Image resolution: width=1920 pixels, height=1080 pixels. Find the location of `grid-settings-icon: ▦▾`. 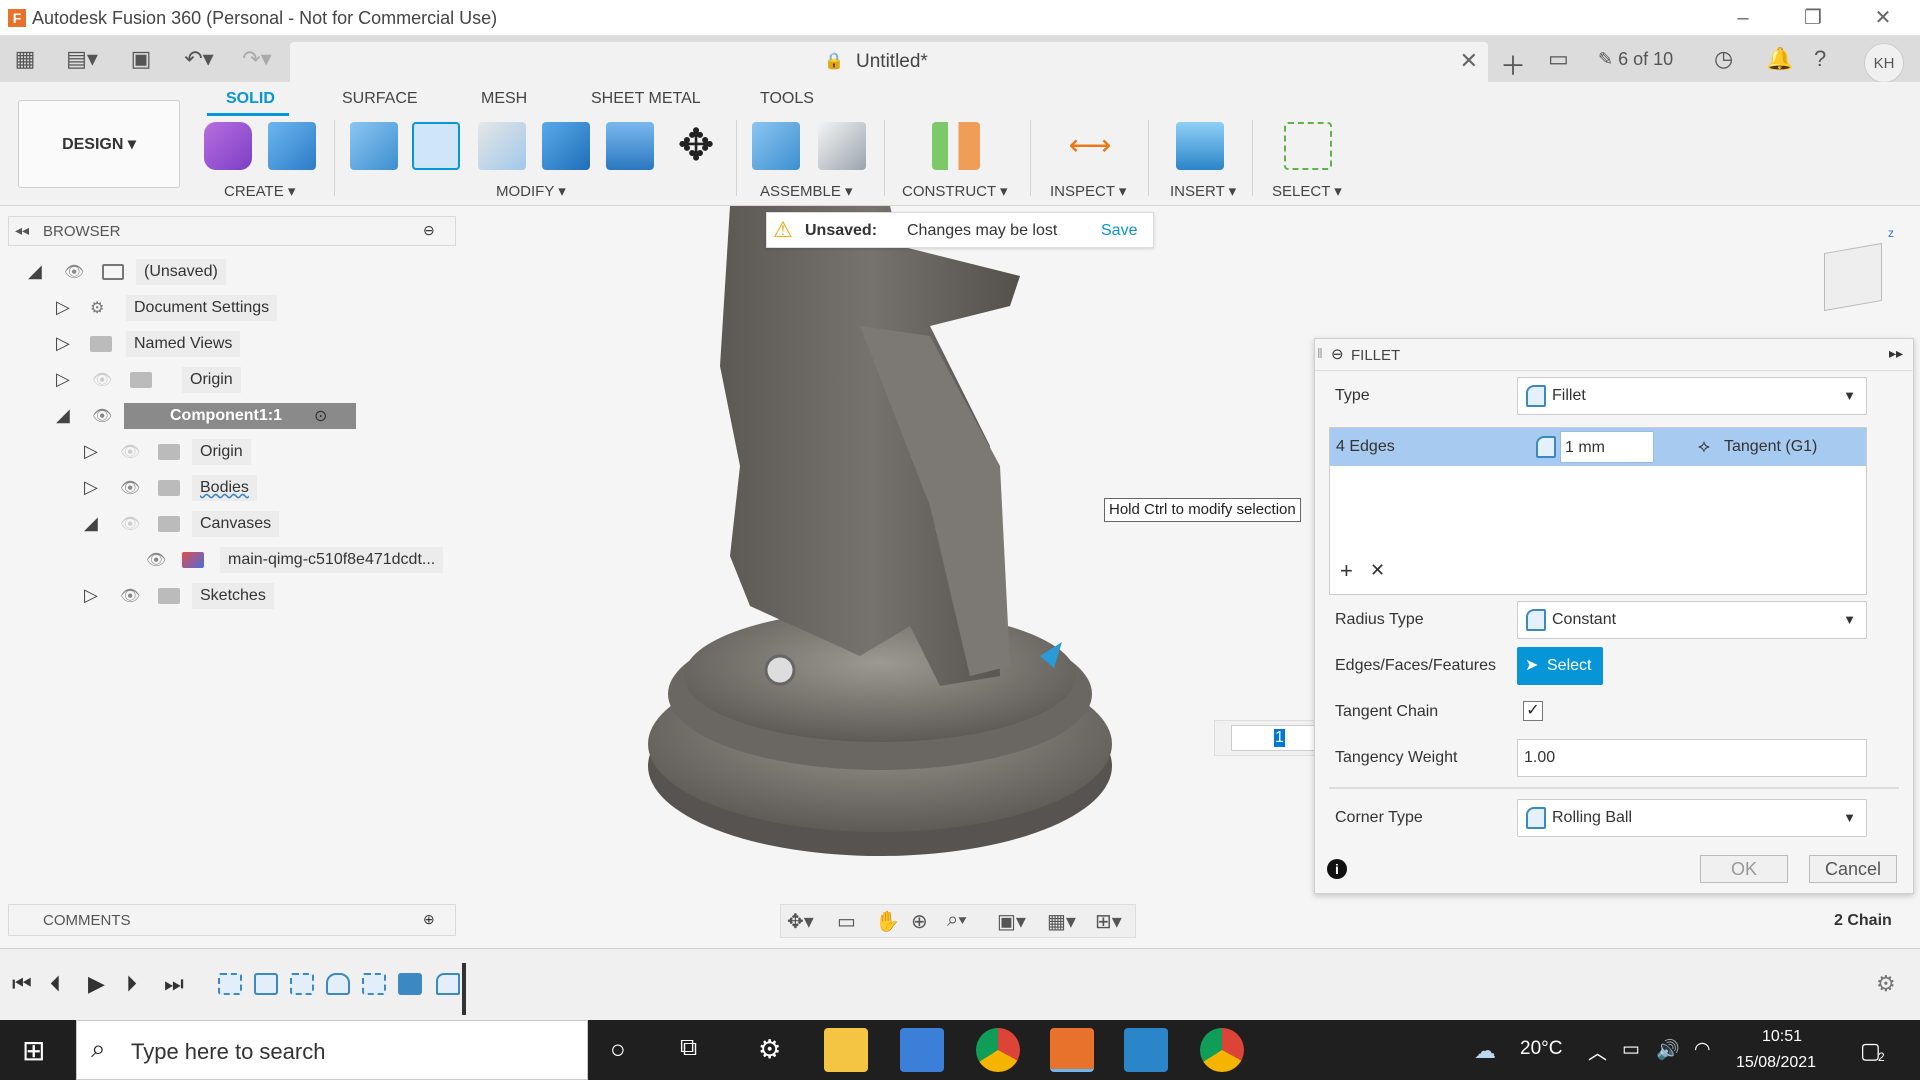

grid-settings-icon: ▦▾ is located at coordinates (1061, 921).